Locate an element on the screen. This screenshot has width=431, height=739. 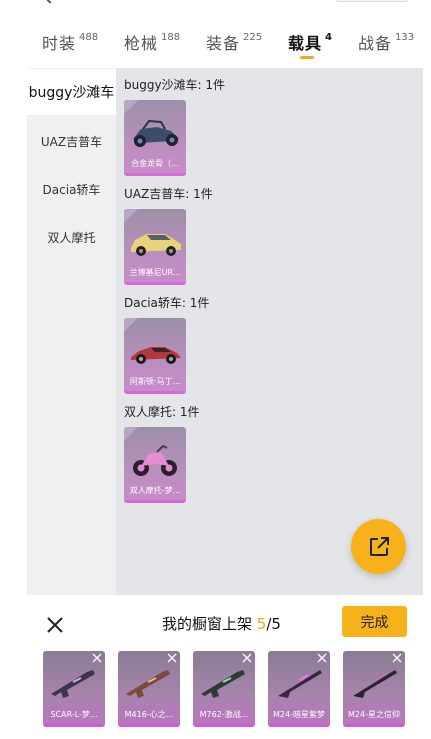
category-tabs: 时装 488 枪械 188 装备 225 载具 4 战备 133 is located at coordinates (225, 45).